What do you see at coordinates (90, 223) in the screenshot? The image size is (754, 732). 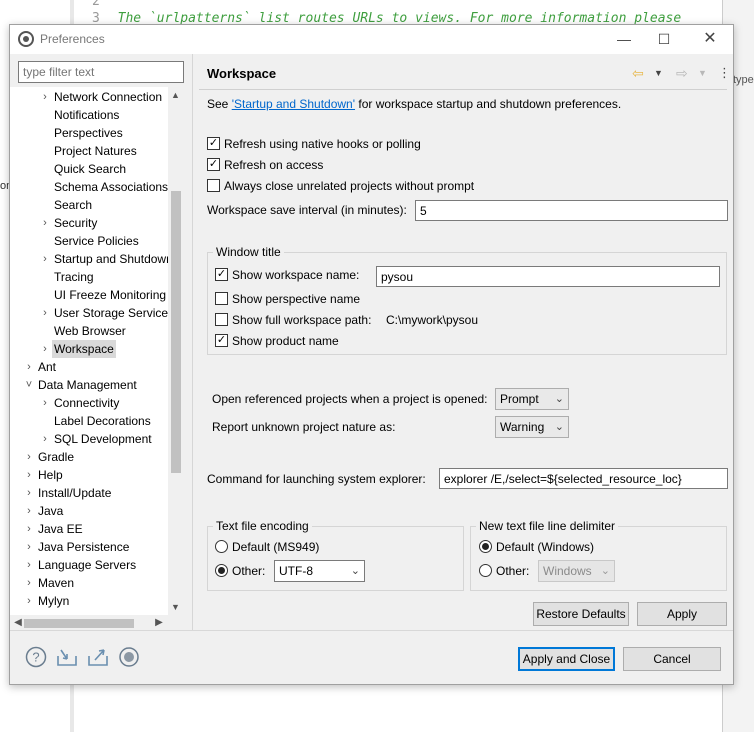 I see `tree-item: › Security` at bounding box center [90, 223].